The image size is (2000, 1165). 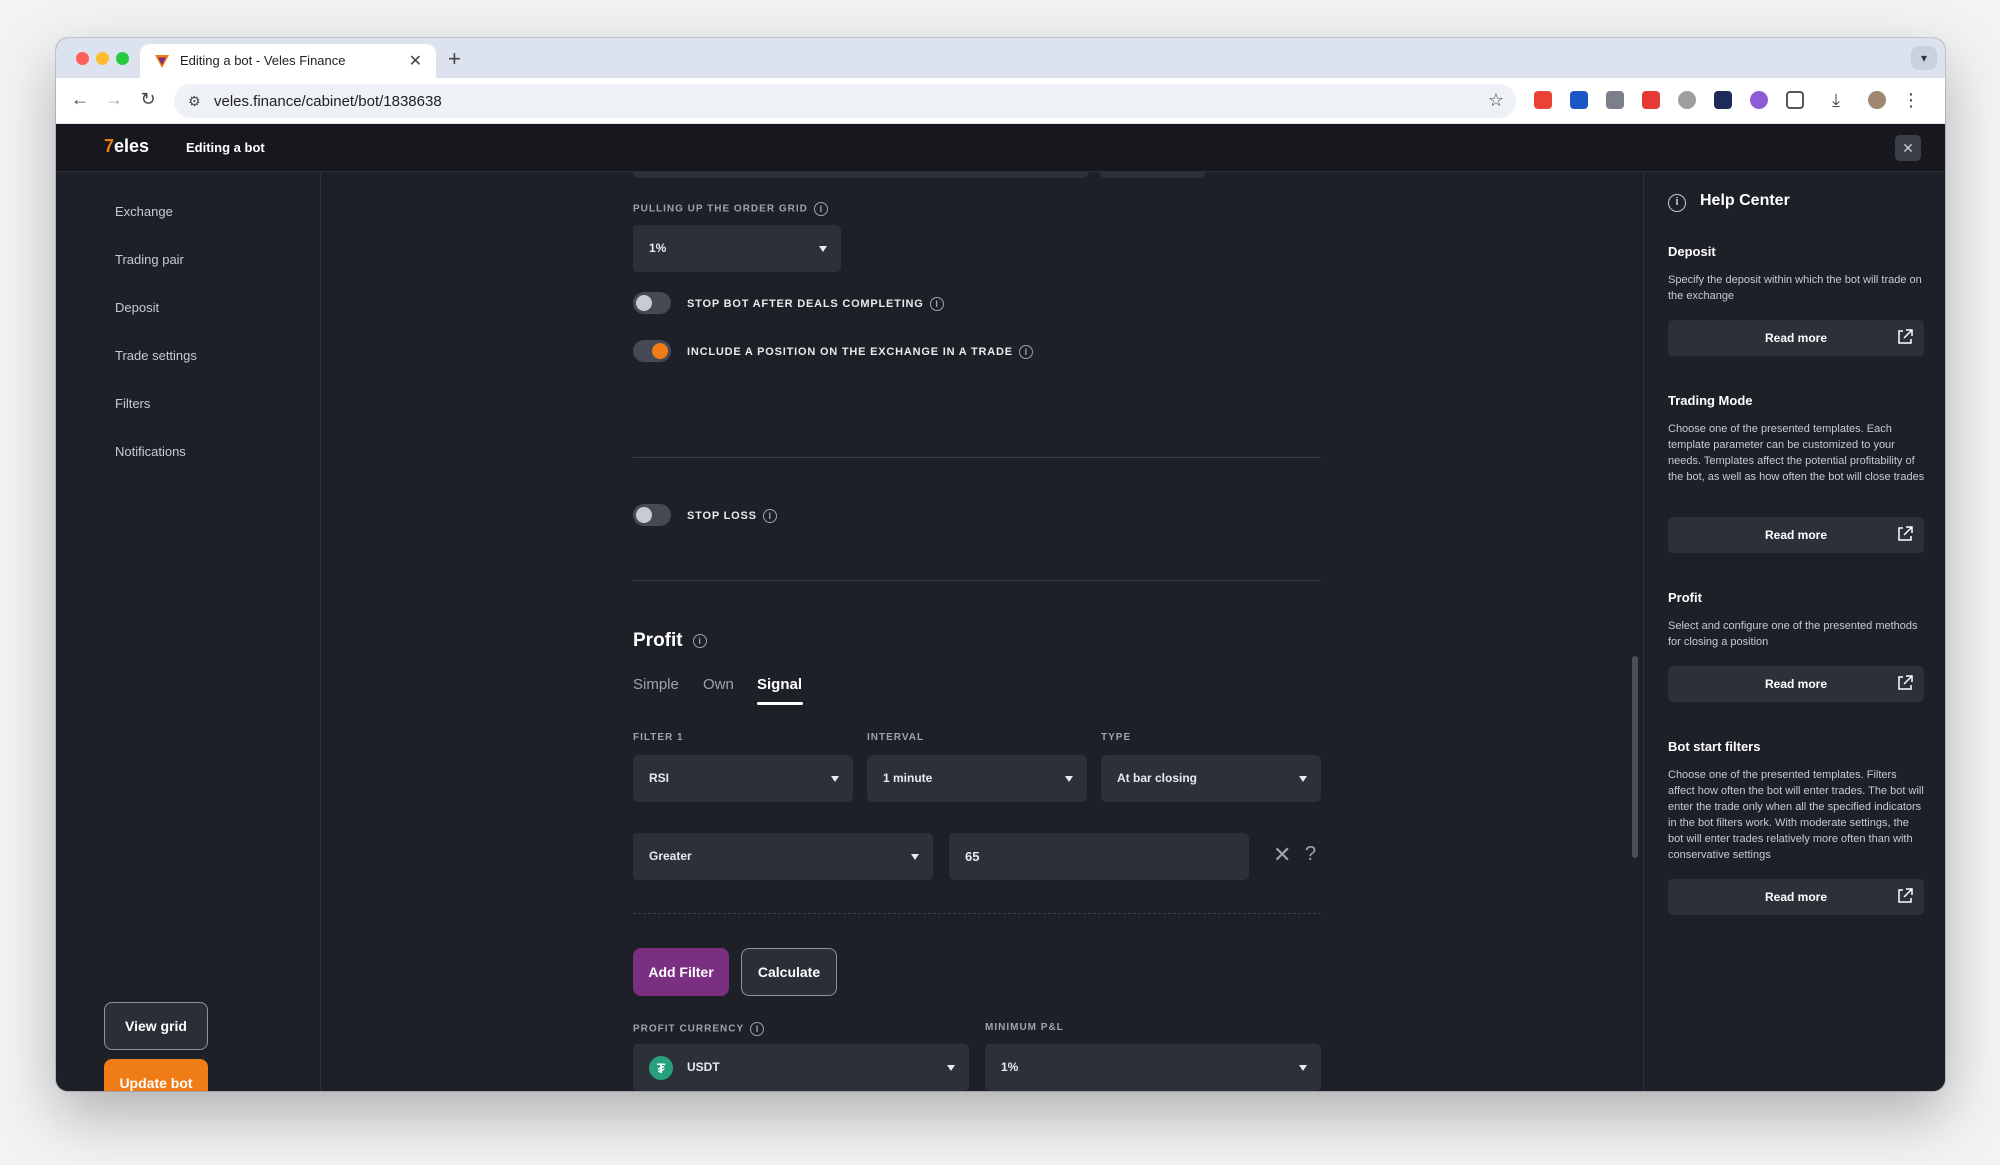 I want to click on threshold-field, so click(x=1099, y=856).